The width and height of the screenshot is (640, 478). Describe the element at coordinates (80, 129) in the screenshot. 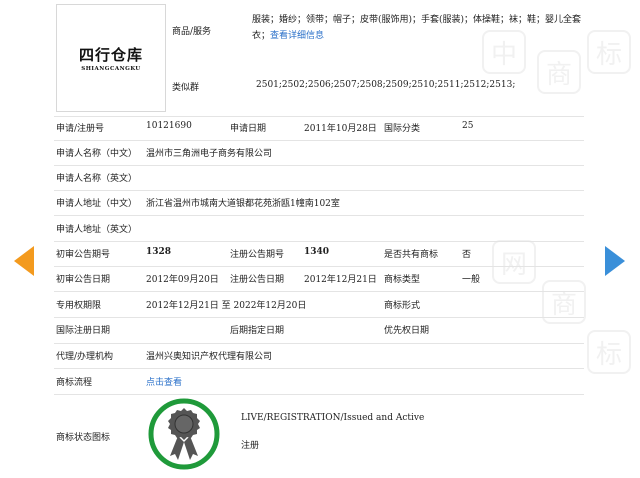

I see `reg-no-label: 申请/注册号` at that location.